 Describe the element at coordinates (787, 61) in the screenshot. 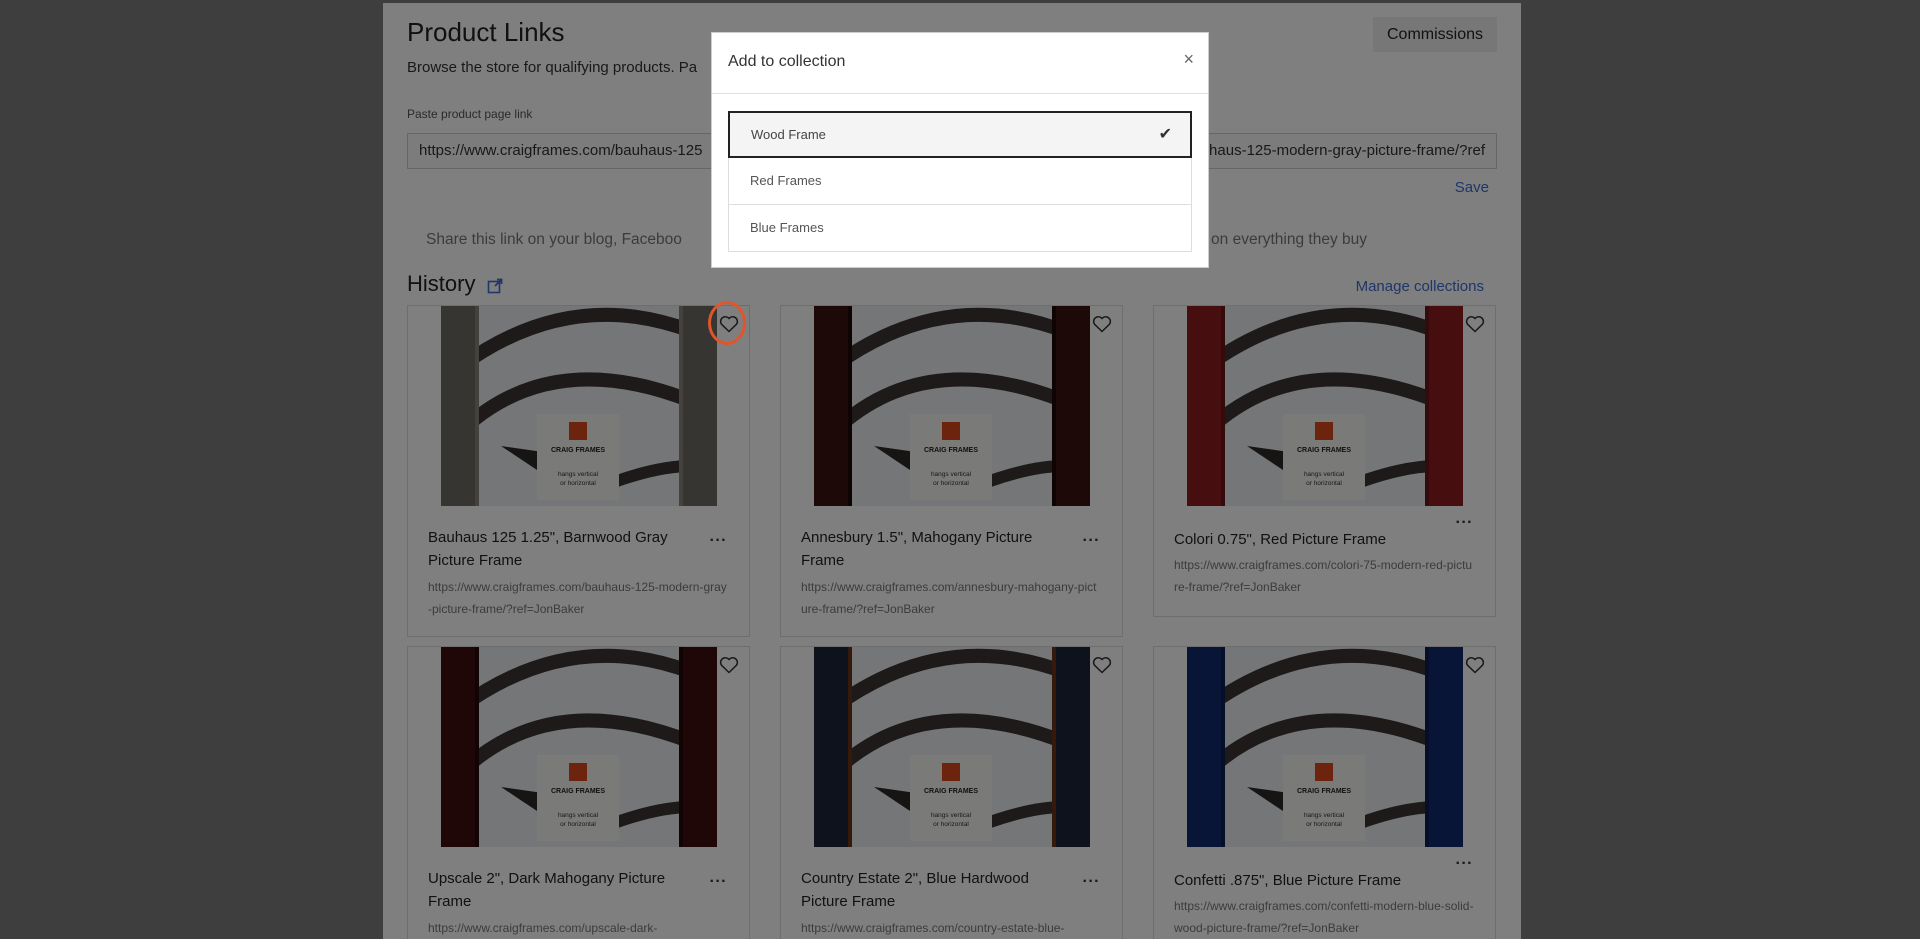

I see `modal-title: Add to collection` at that location.